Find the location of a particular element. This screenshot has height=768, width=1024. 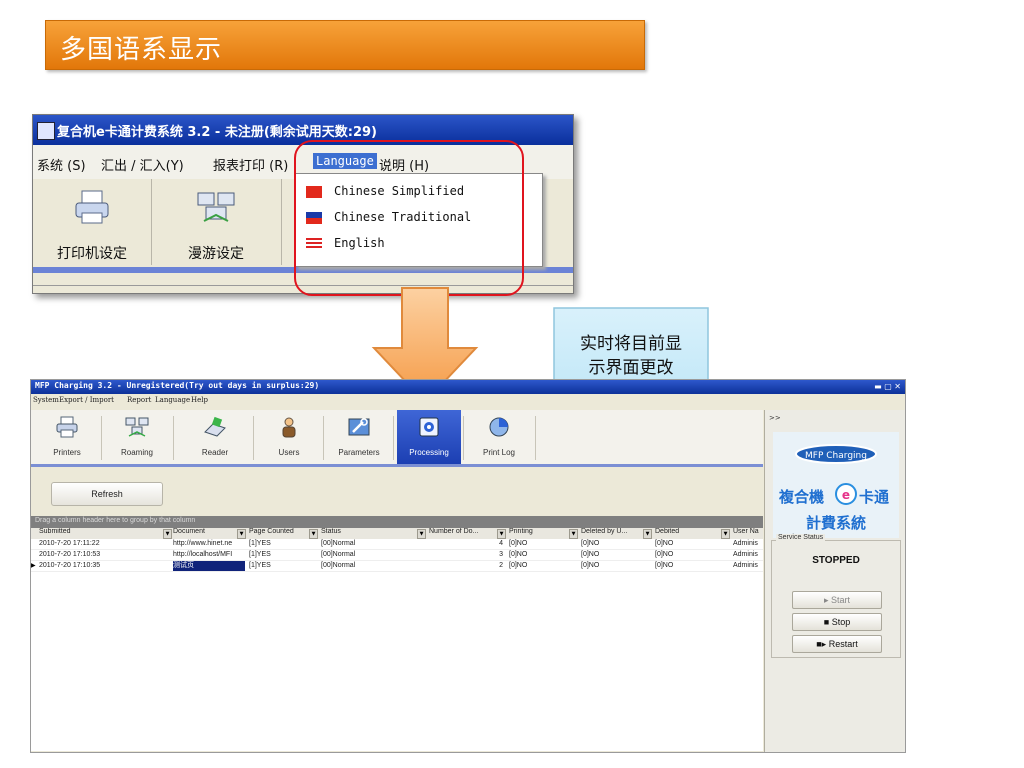

col-document: Document is located at coordinates (203, 533).